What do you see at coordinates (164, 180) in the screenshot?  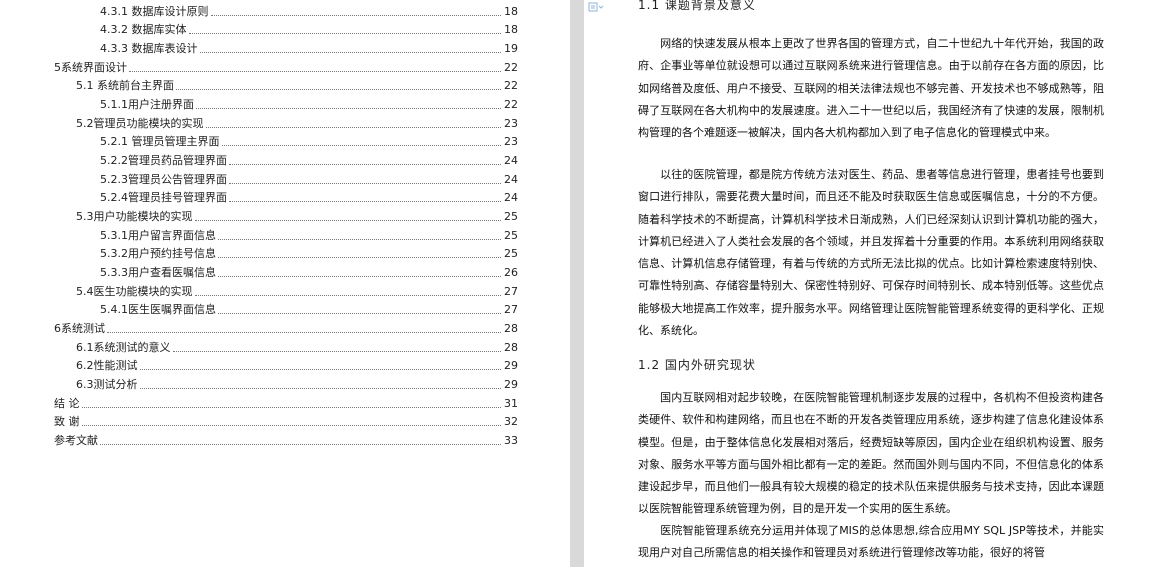 I see `toc-label: 5.2.3管理员公告管理界面` at bounding box center [164, 180].